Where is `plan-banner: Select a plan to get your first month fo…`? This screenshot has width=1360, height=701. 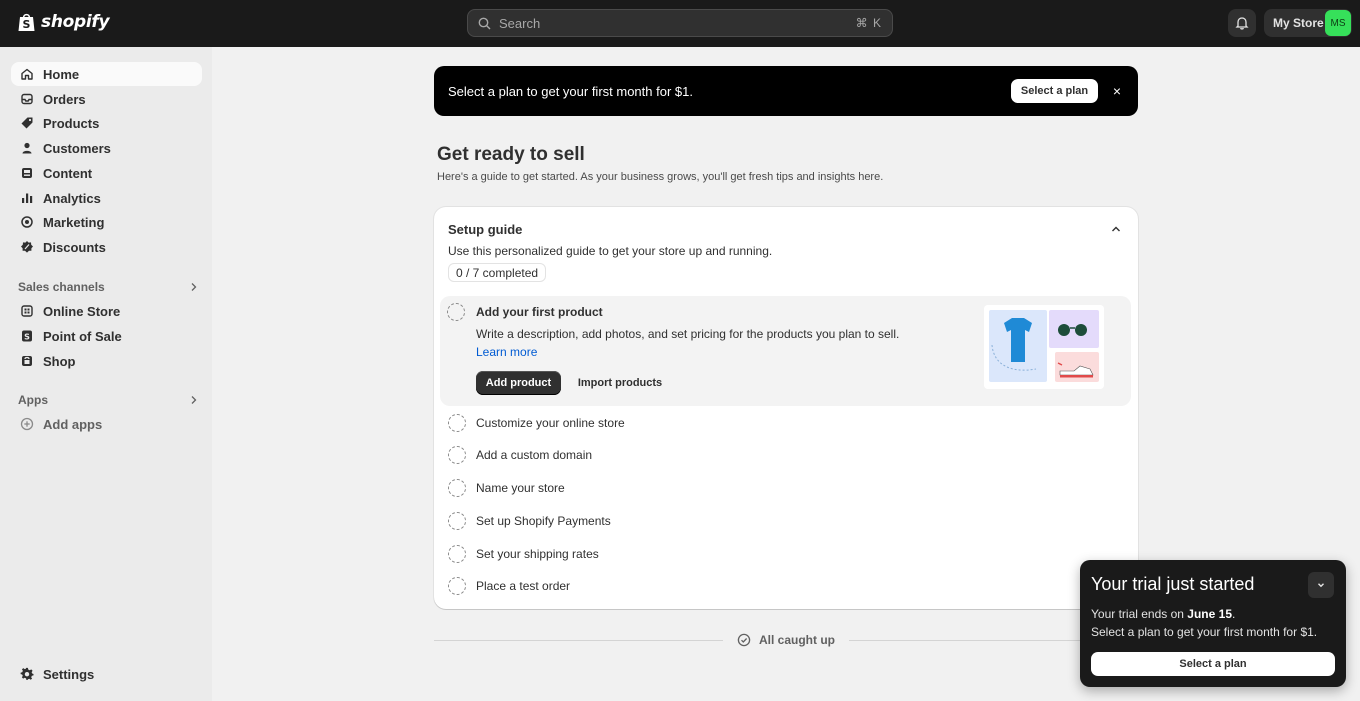
plan-banner: Select a plan to get your first month fo… is located at coordinates (786, 91).